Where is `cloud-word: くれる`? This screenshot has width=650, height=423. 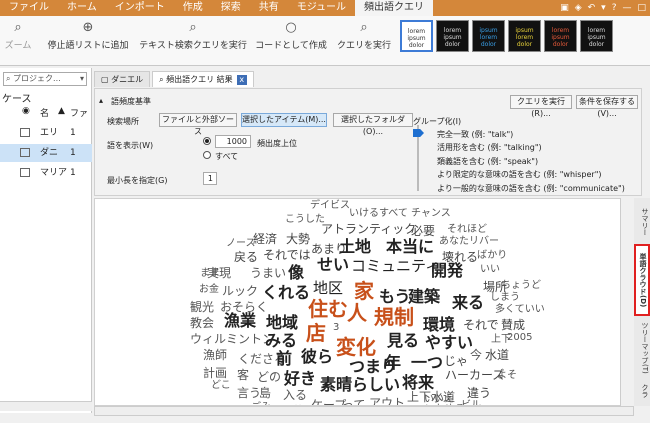
cloud-word: くれる is located at coordinates (286, 293).